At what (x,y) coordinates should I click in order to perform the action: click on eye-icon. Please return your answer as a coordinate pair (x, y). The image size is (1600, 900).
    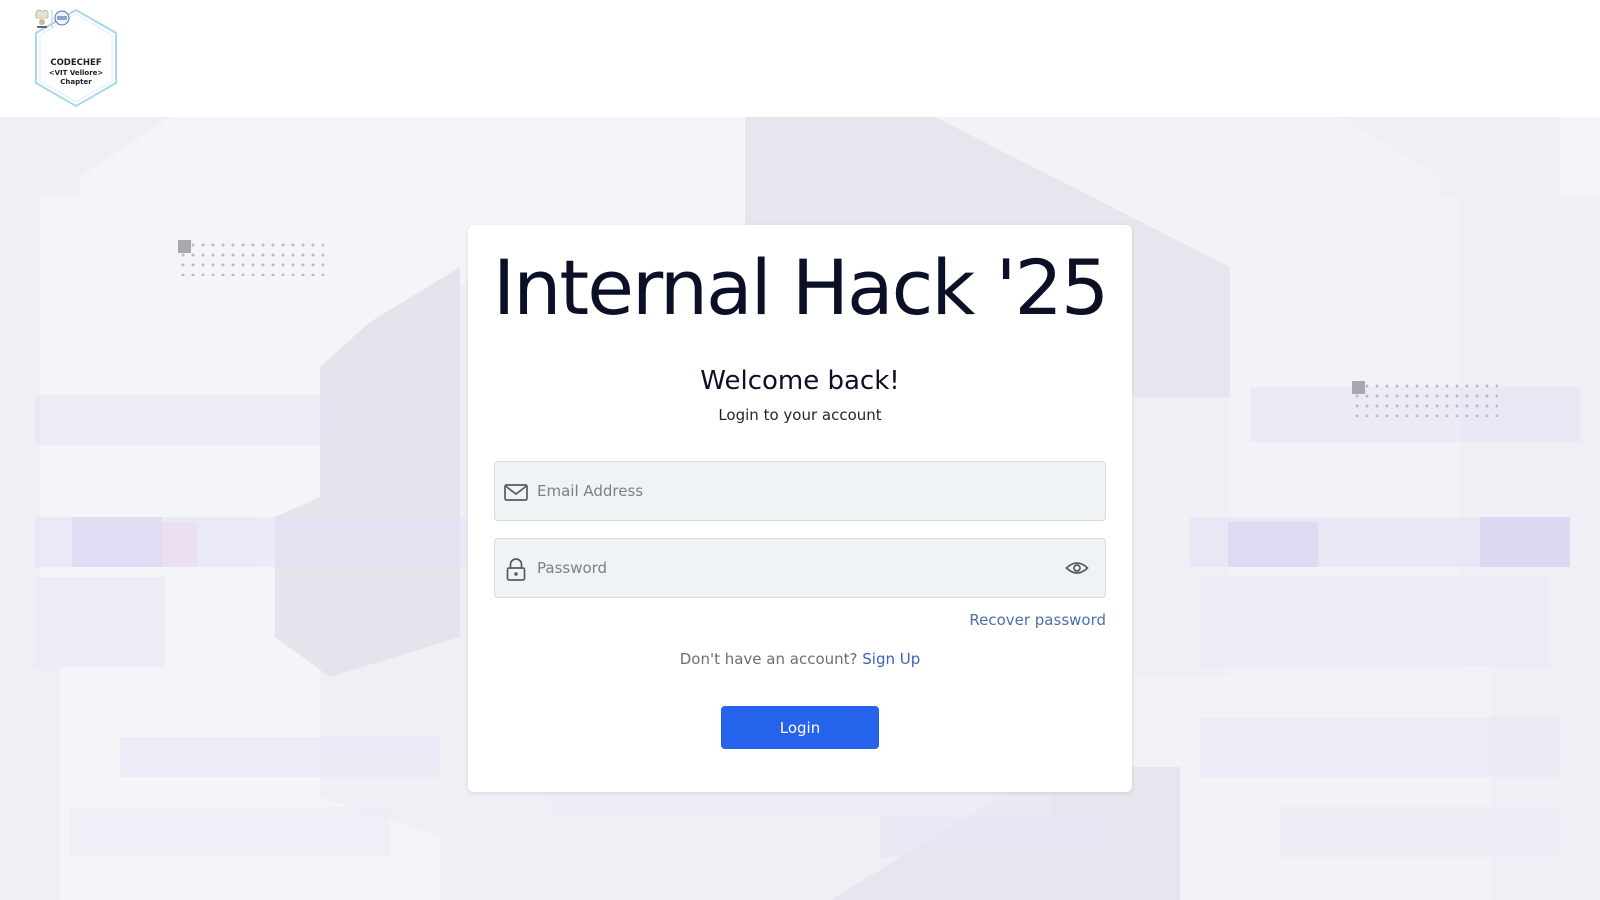
    Looking at the image, I should click on (1077, 568).